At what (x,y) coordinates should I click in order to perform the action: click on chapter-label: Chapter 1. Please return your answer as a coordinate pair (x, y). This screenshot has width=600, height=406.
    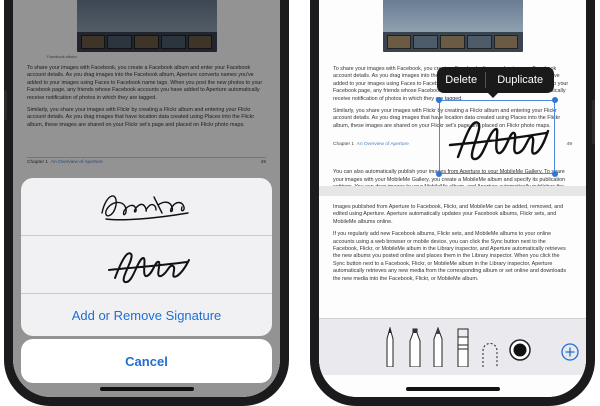
    Looking at the image, I should click on (344, 145).